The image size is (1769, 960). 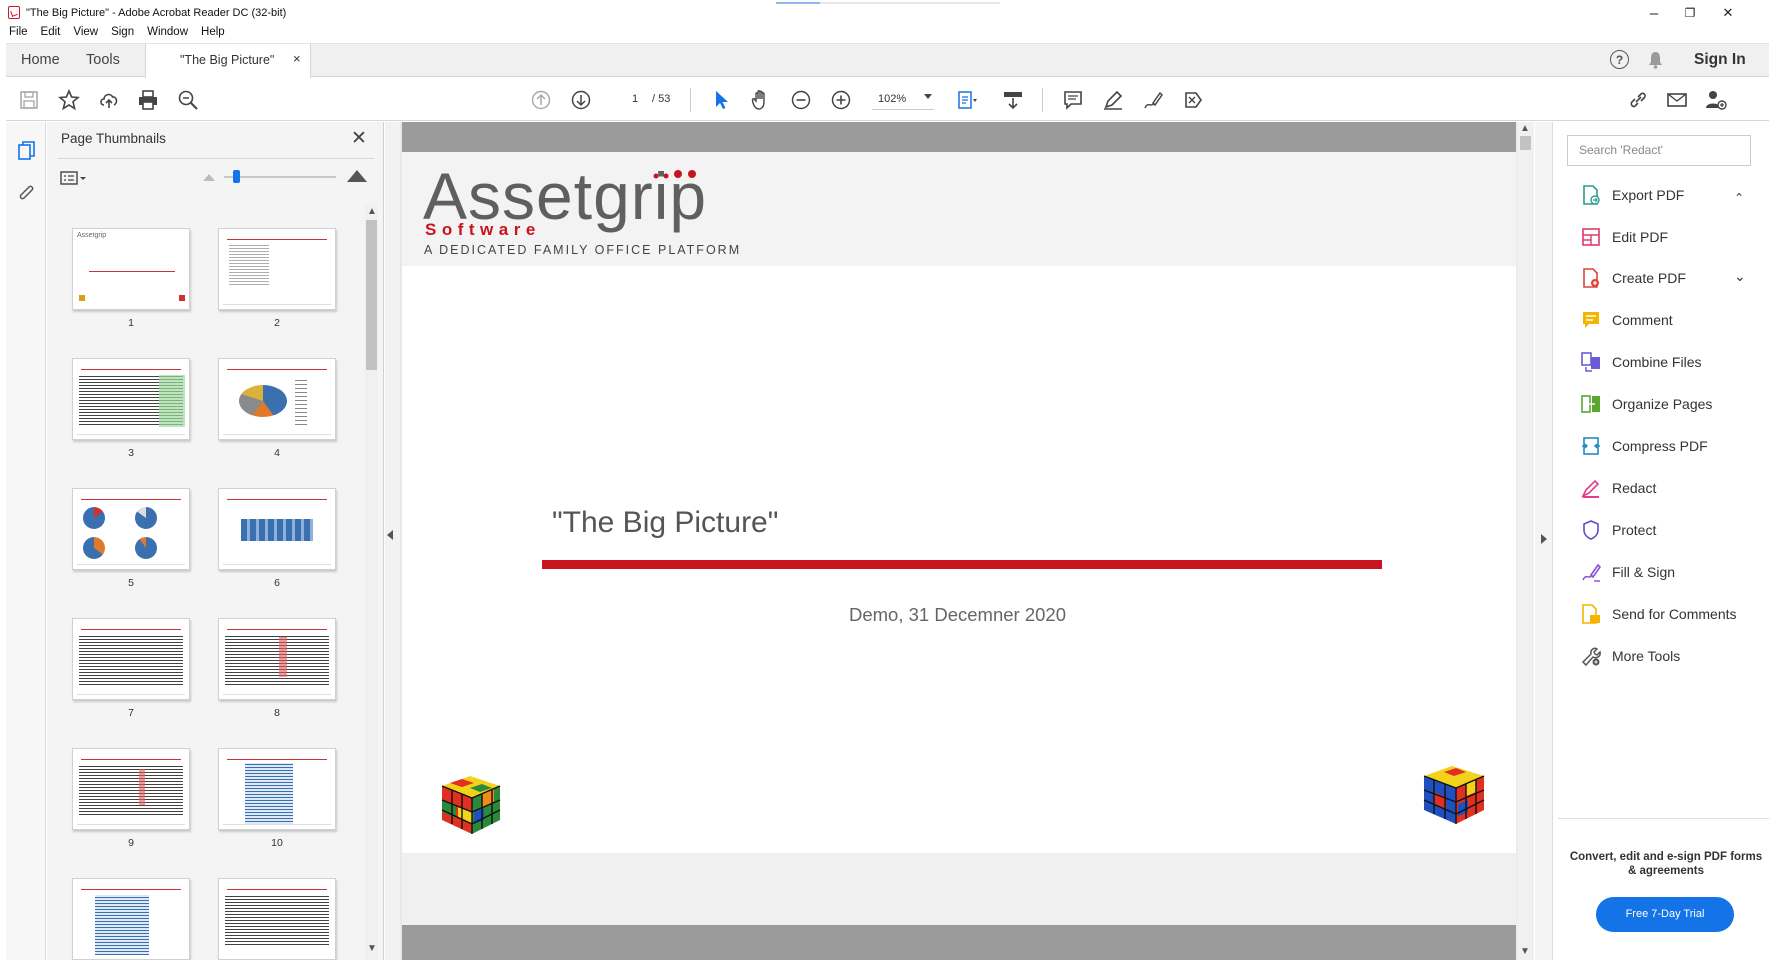 What do you see at coordinates (27, 151) in the screenshot?
I see `page-thumbnails-icon` at bounding box center [27, 151].